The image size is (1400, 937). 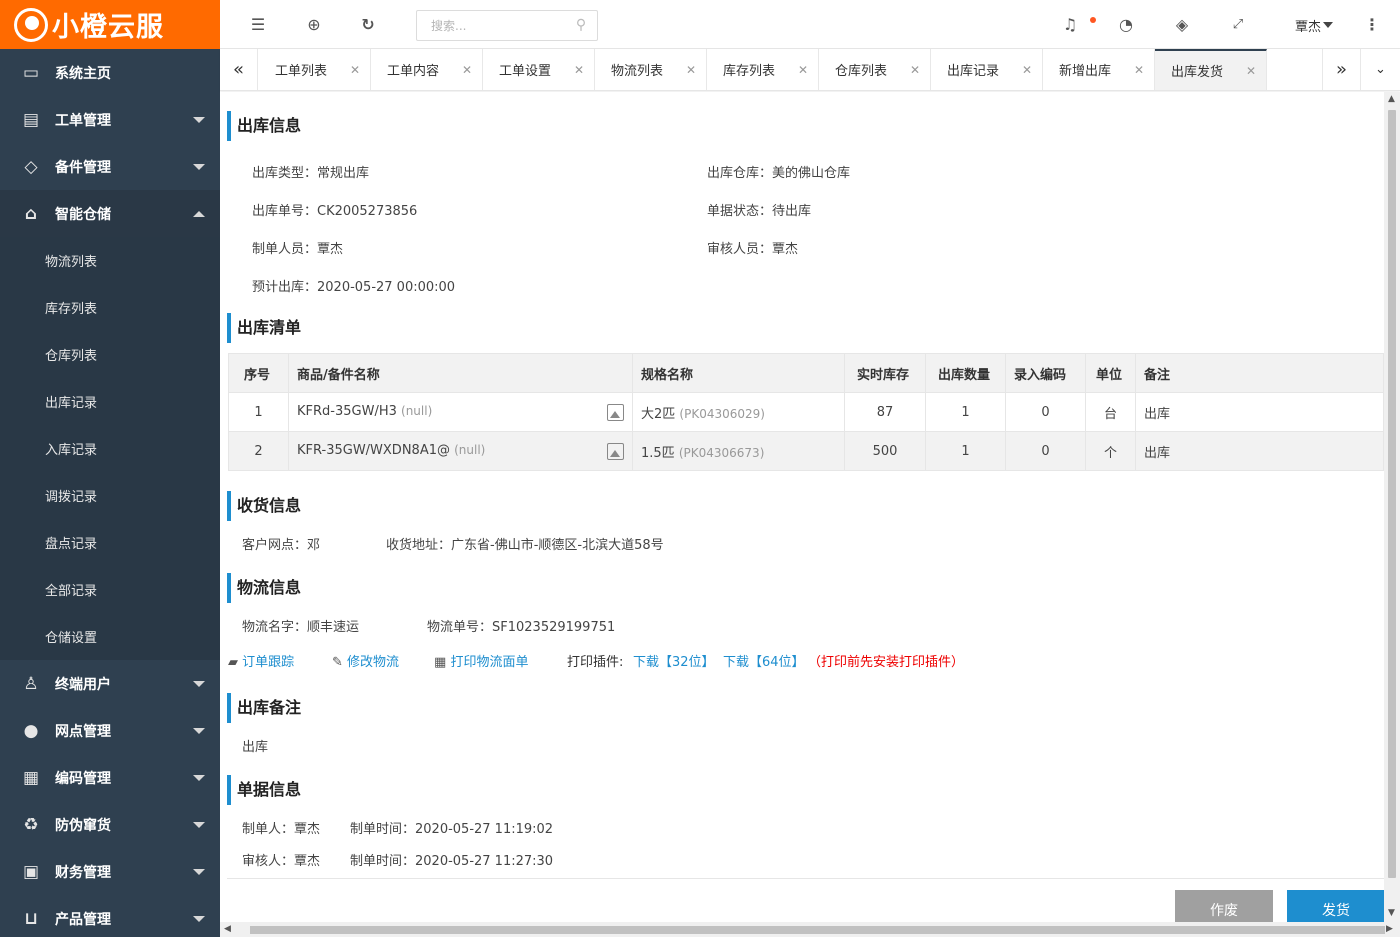 I want to click on tab-workorder-settings: 工单设置 ✕, so click(x=539, y=69).